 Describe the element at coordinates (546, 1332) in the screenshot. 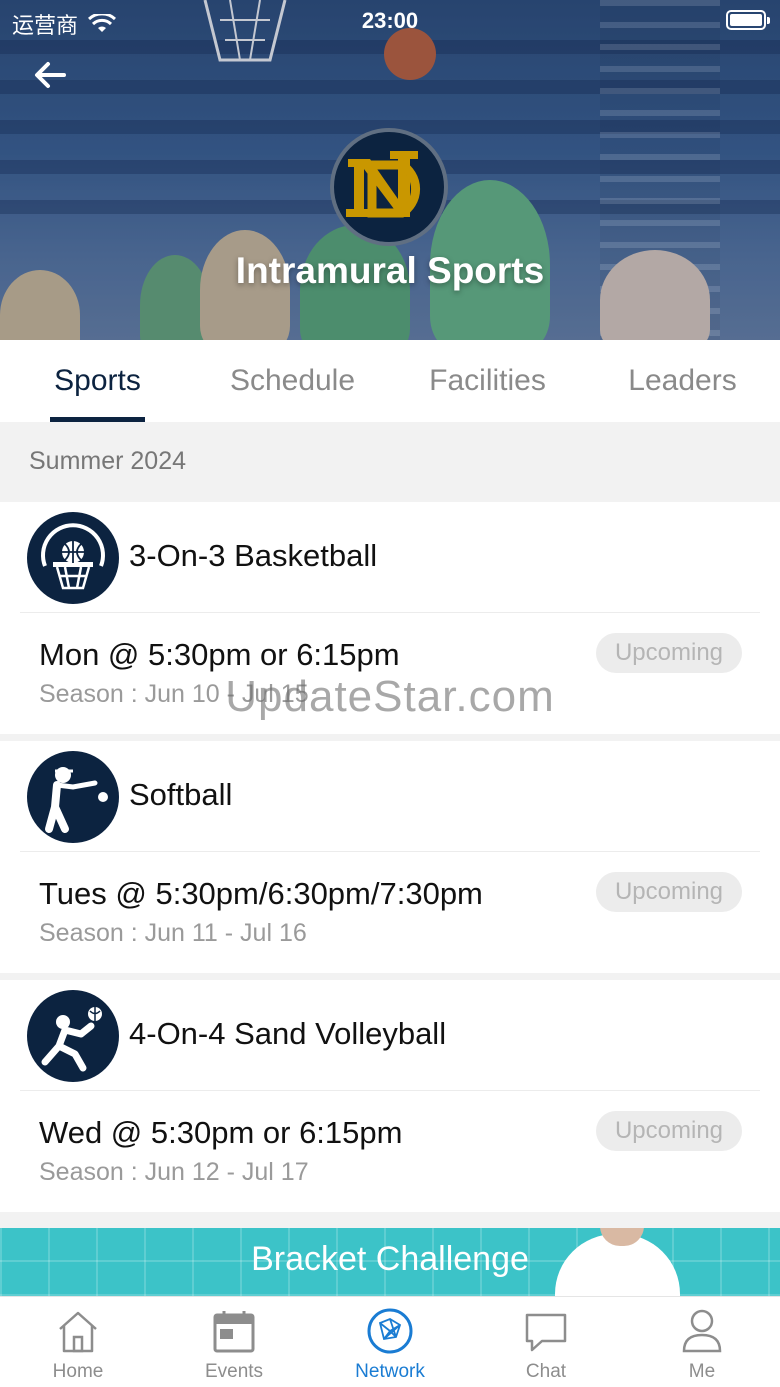

I see `chat-icon` at that location.